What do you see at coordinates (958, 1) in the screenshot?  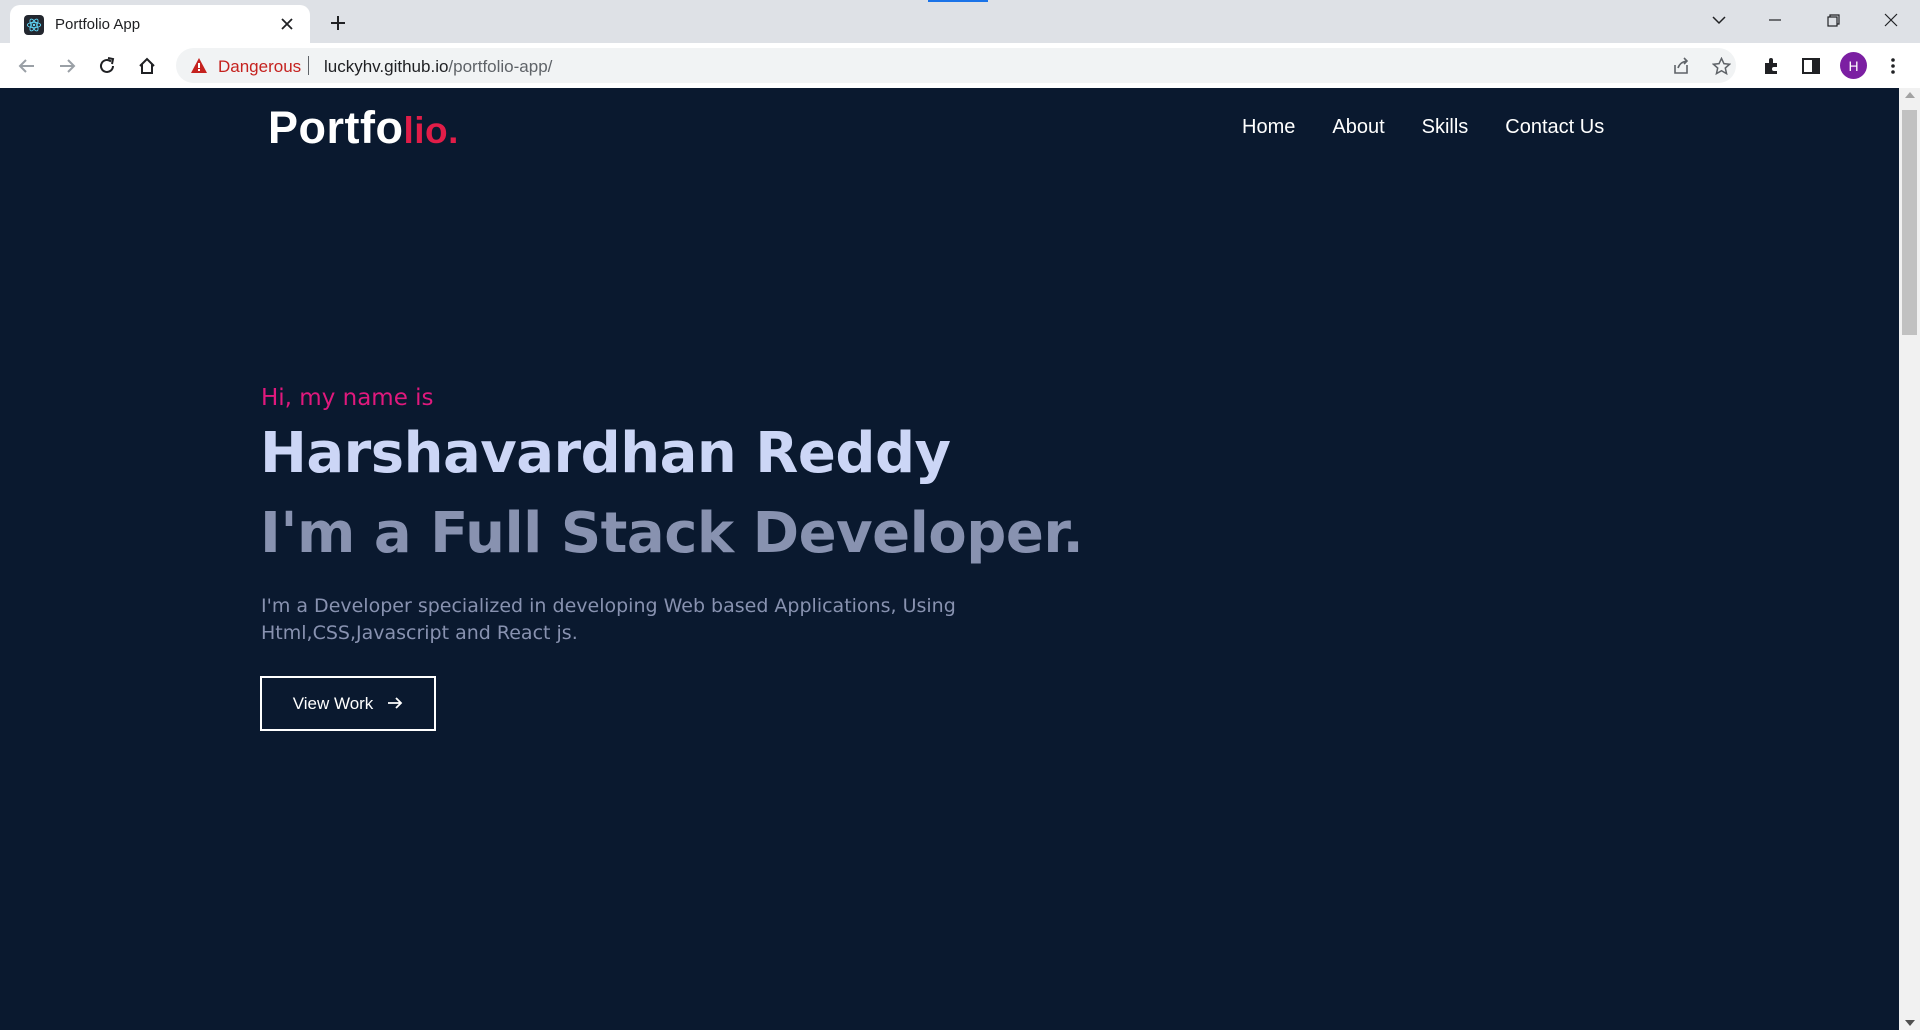 I see `loading-indicator` at bounding box center [958, 1].